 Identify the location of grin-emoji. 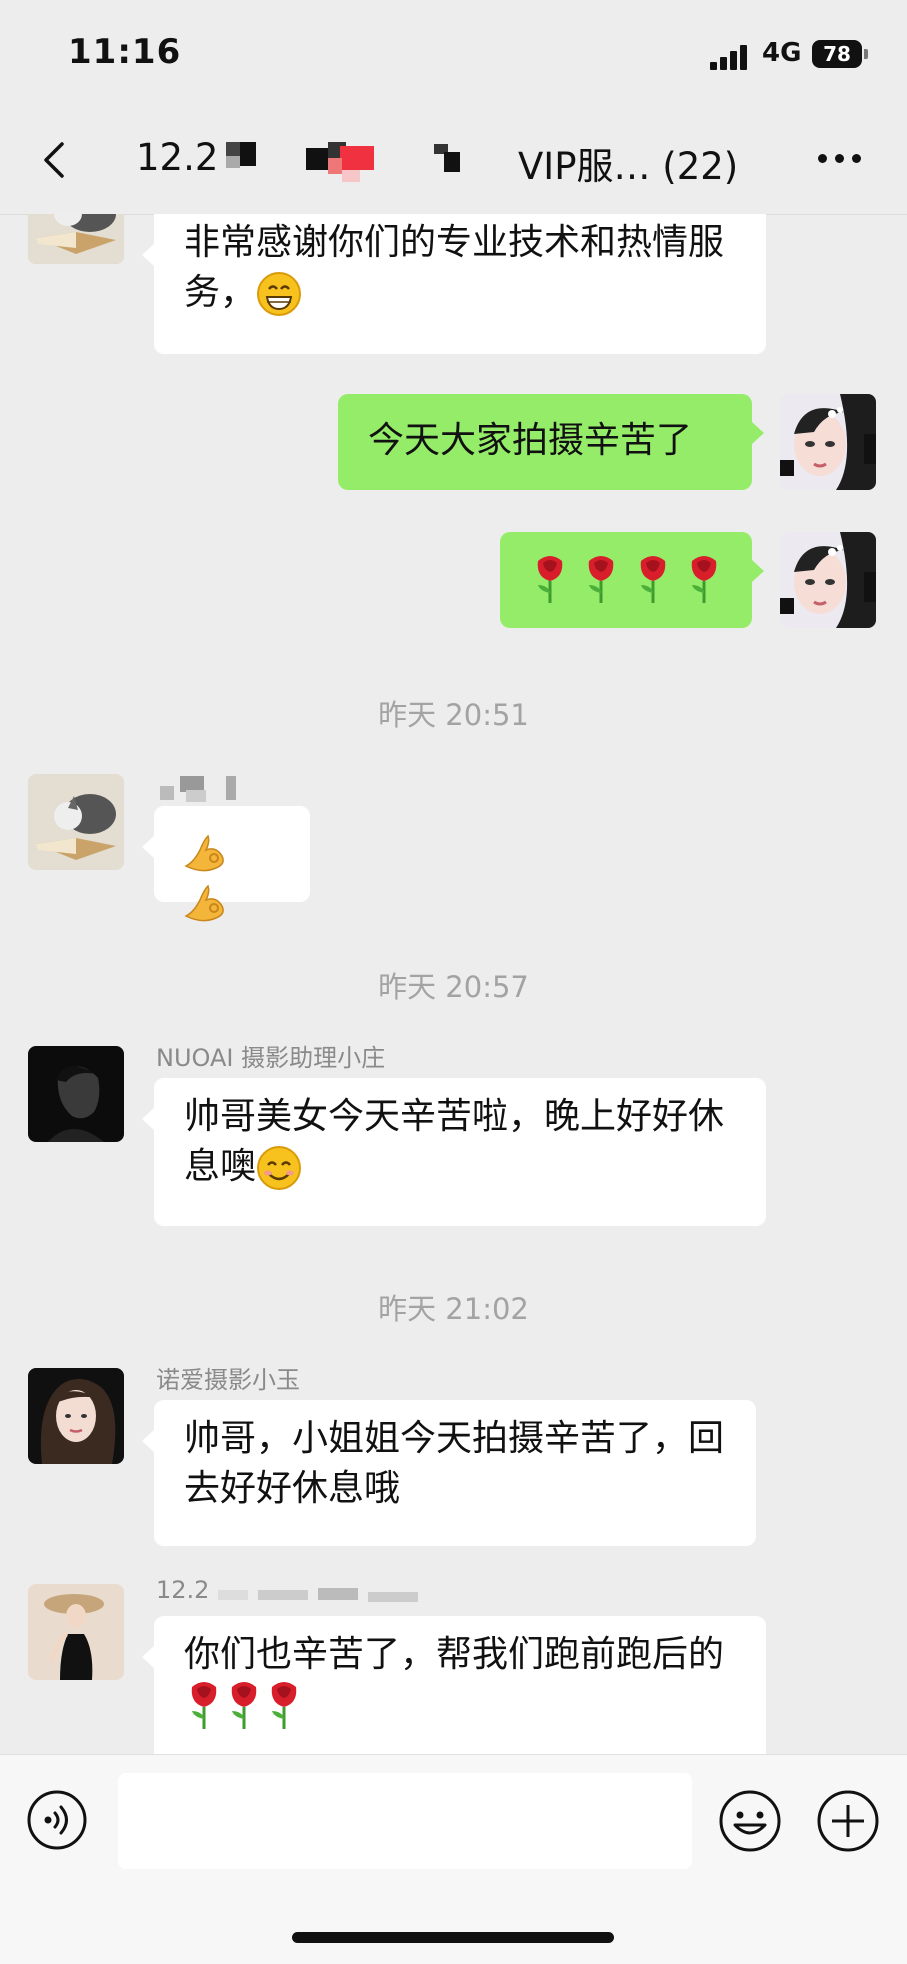
(279, 294).